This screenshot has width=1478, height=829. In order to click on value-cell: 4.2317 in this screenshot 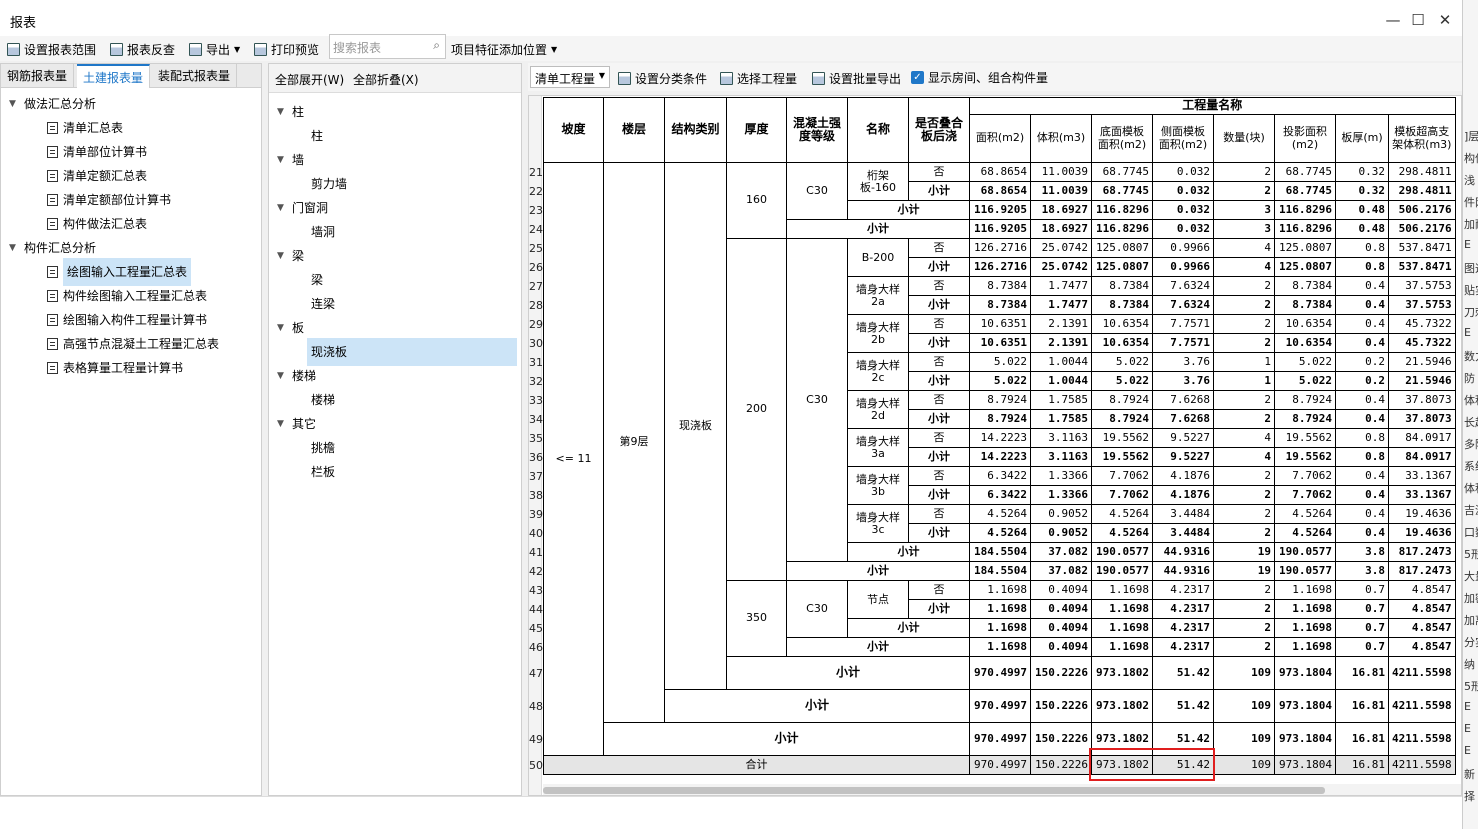, I will do `click(1183, 609)`.